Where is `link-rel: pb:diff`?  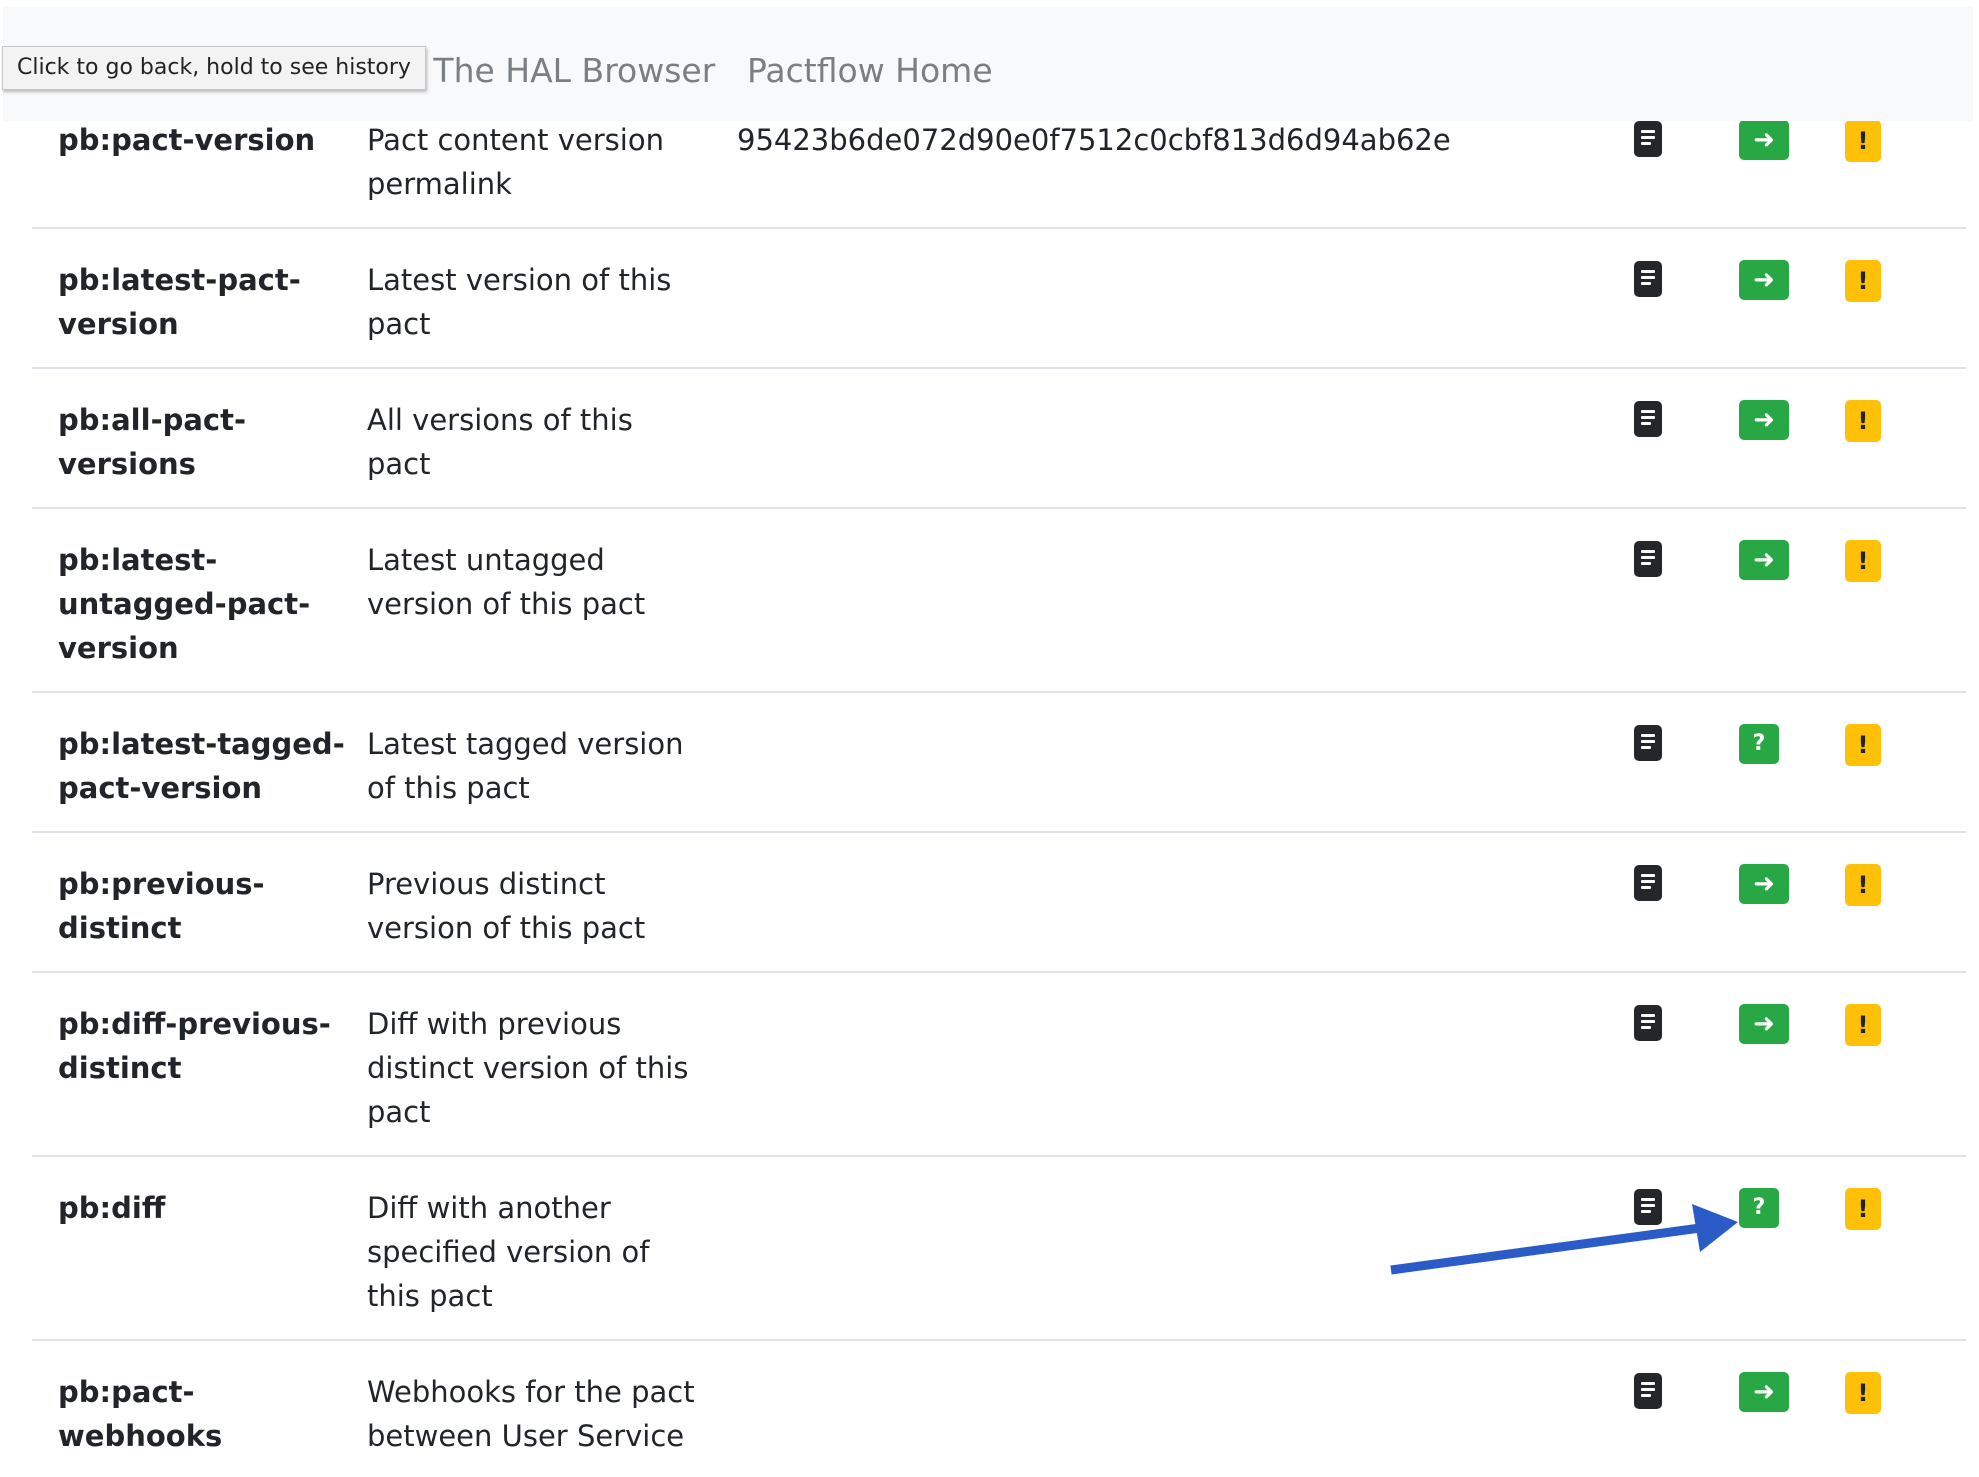 link-rel: pb:diff is located at coordinates (112, 1208).